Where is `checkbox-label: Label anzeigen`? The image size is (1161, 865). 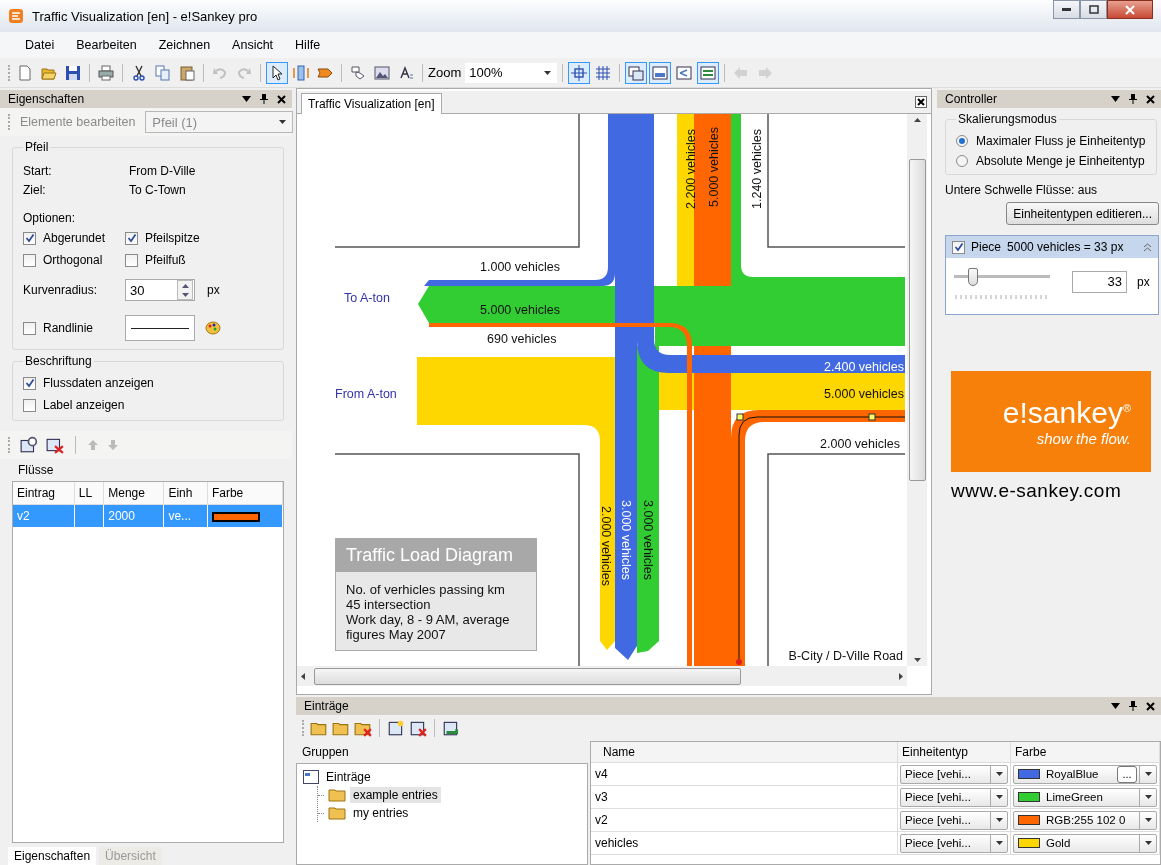
checkbox-label: Label anzeigen is located at coordinates (84, 405).